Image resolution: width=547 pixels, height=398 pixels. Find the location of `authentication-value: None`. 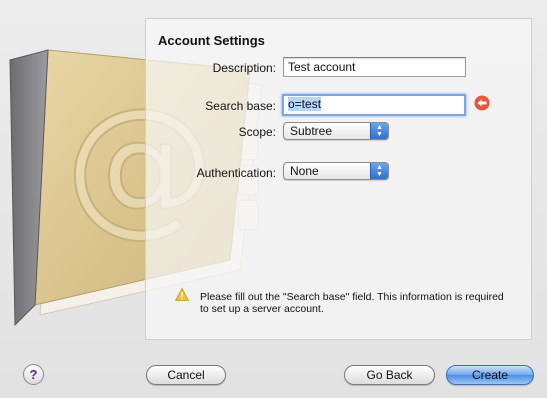

authentication-value: None is located at coordinates (304, 171).